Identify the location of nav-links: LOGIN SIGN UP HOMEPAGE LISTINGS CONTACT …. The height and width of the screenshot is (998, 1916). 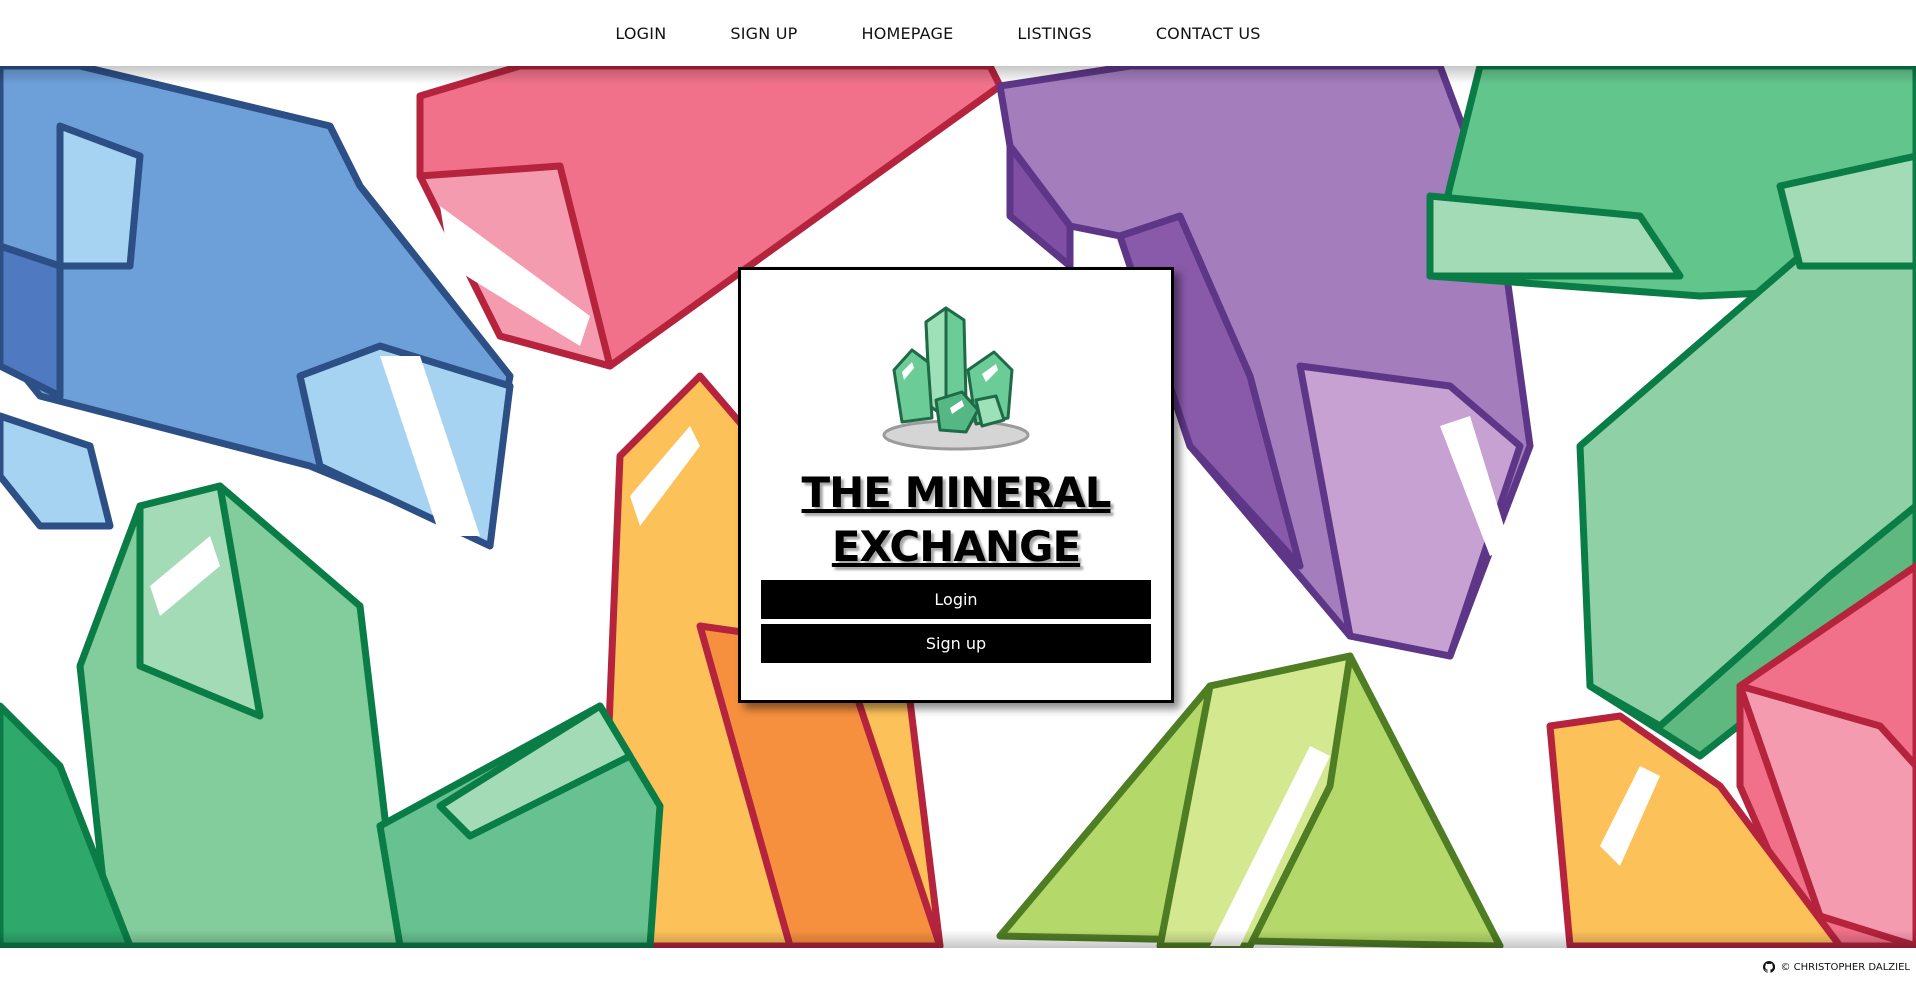
(937, 33).